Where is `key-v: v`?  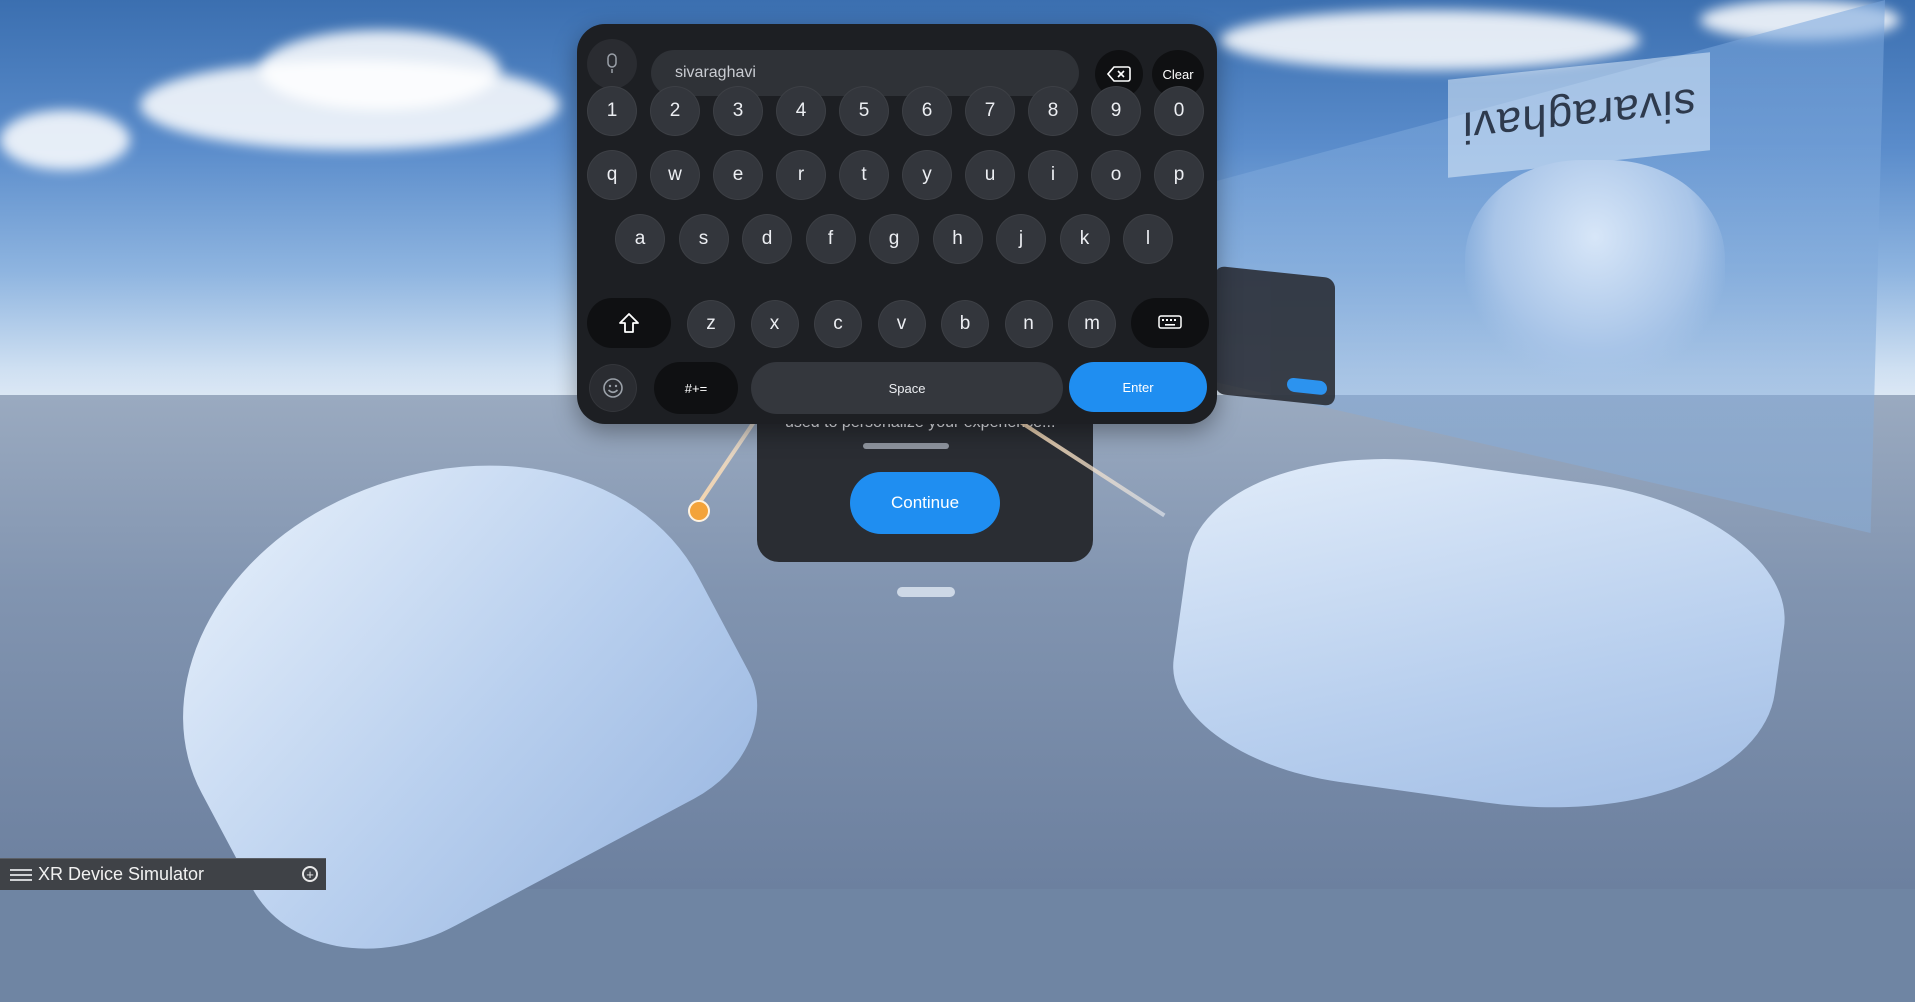
key-v: v is located at coordinates (901, 324).